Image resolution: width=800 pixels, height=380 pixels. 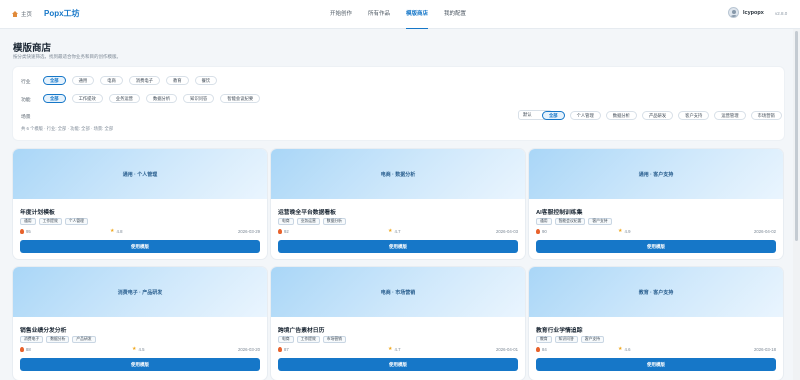 What do you see at coordinates (140, 292) in the screenshot?
I see `card-banner: 消费电子 · 产品研发` at bounding box center [140, 292].